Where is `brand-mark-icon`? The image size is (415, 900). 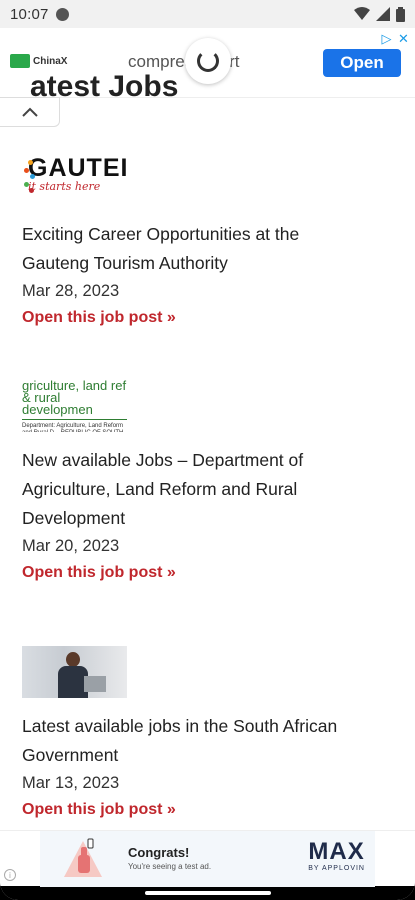 brand-mark-icon is located at coordinates (20, 61).